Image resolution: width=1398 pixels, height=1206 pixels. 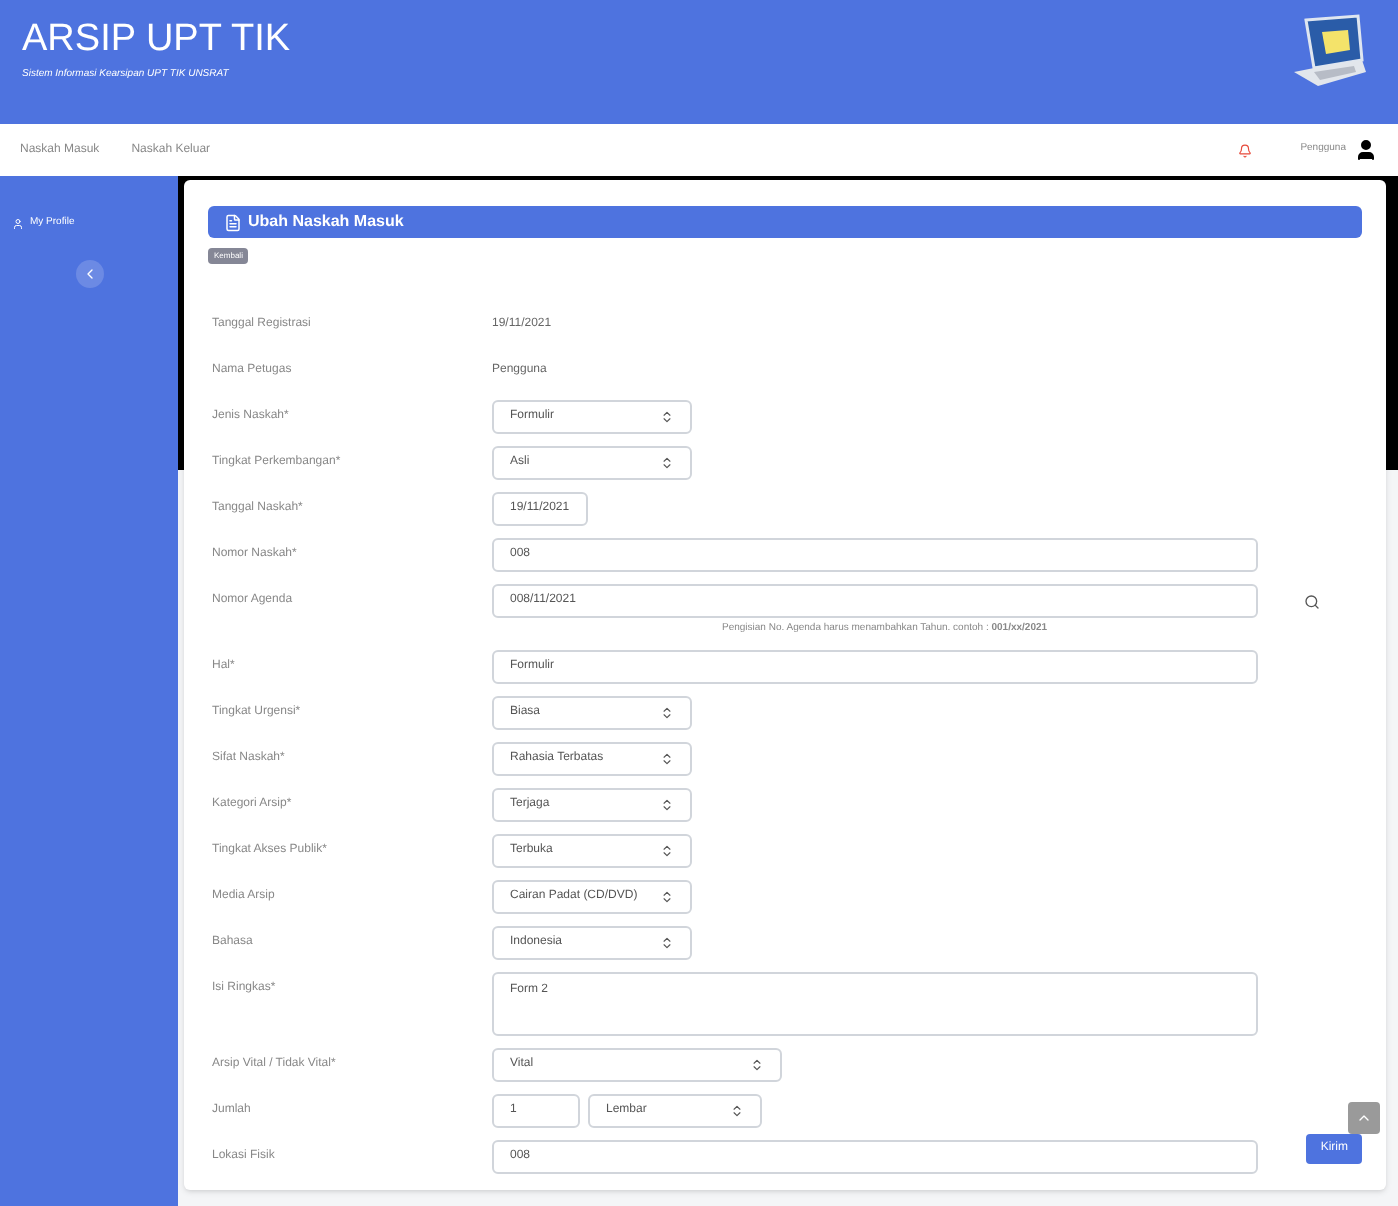 I want to click on sidebar-toggle-button, so click(x=89, y=273).